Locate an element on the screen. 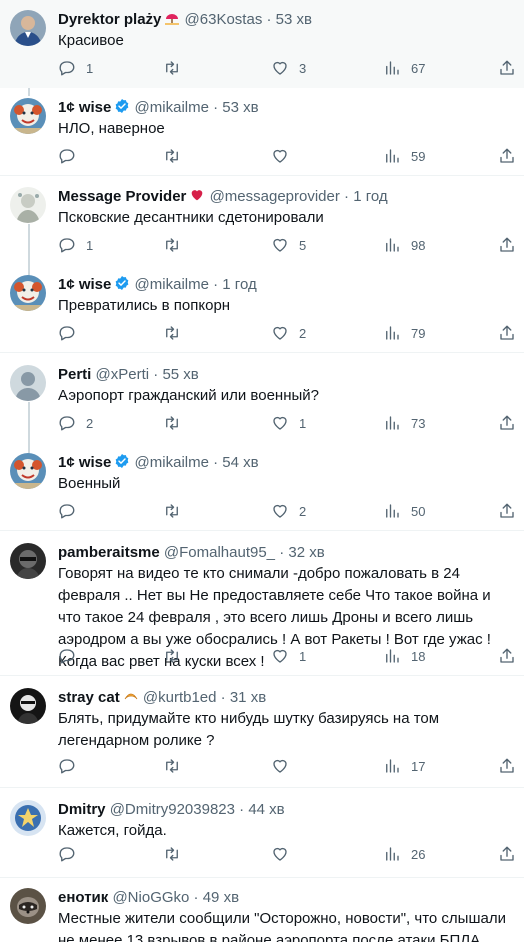 The height and width of the screenshot is (942, 524). views-button: 59 is located at coordinates (404, 156).